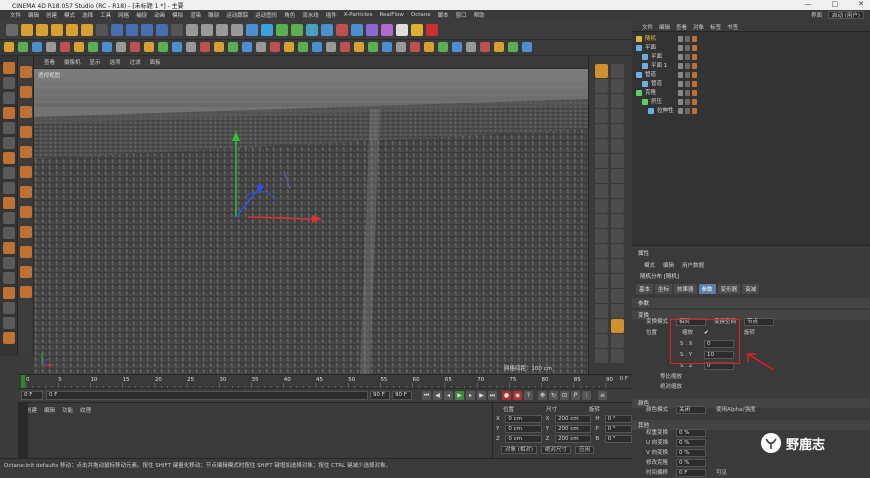 The width and height of the screenshot is (870, 478). What do you see at coordinates (681, 27) in the screenshot?
I see `object-menu-item: 查看` at bounding box center [681, 27].